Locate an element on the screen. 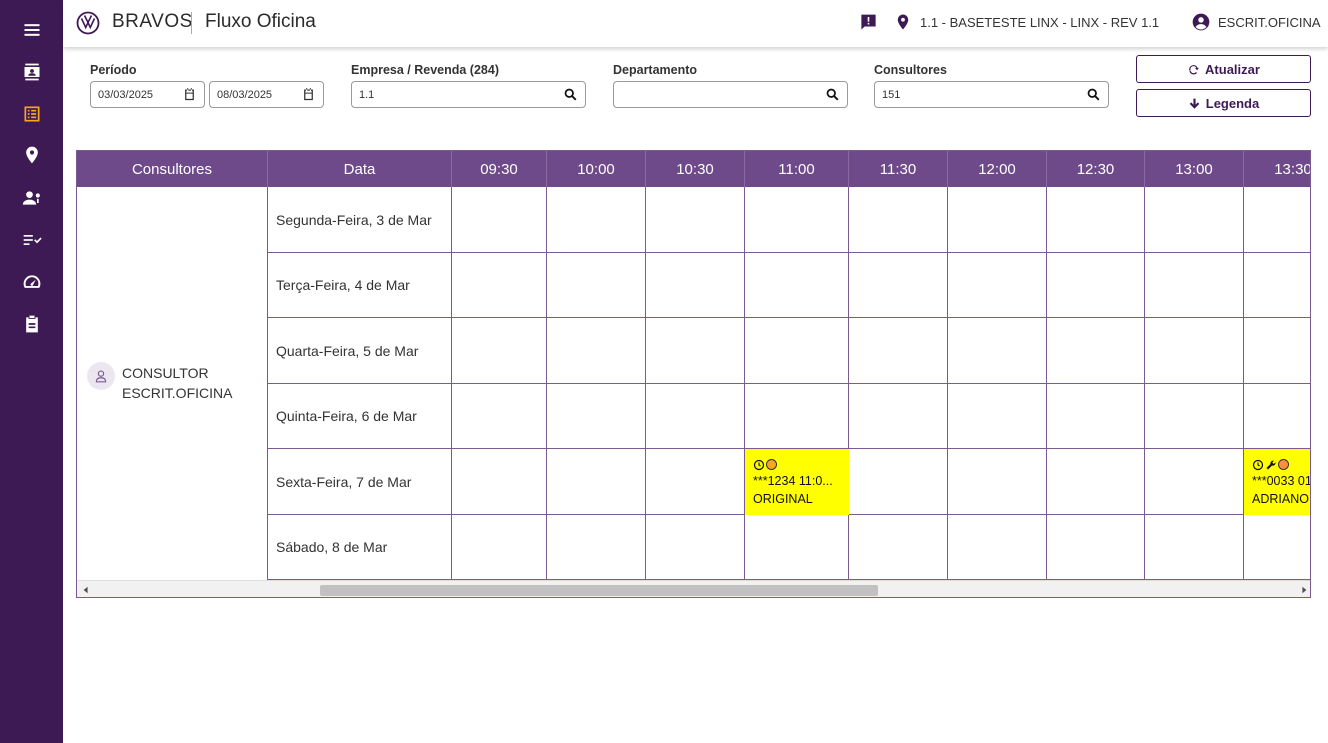 The image size is (1328, 743). header-consultores: Consultores is located at coordinates (172, 169).